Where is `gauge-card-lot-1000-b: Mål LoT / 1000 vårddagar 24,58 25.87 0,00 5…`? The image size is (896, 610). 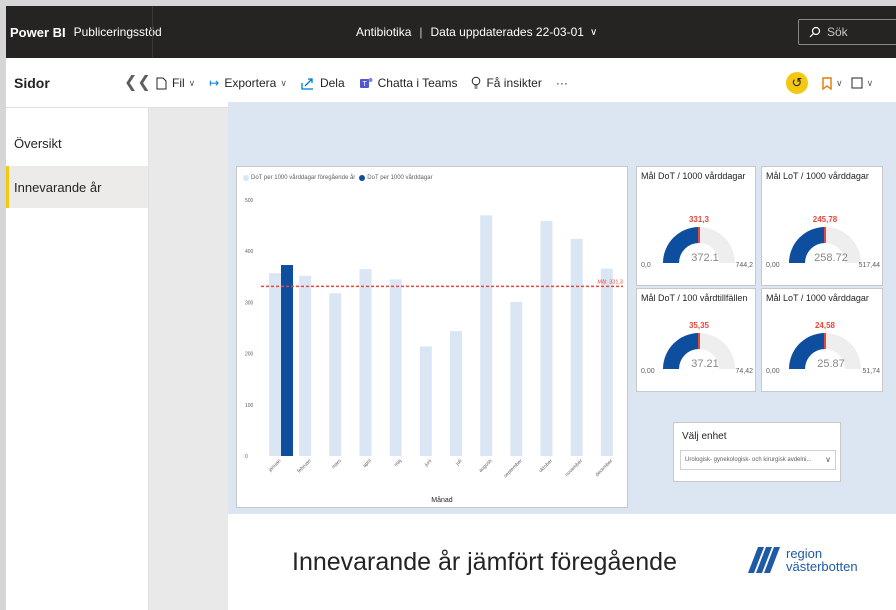 gauge-card-lot-1000-b: Mål LoT / 1000 vårddagar 24,58 25.87 0,00 5… is located at coordinates (822, 340).